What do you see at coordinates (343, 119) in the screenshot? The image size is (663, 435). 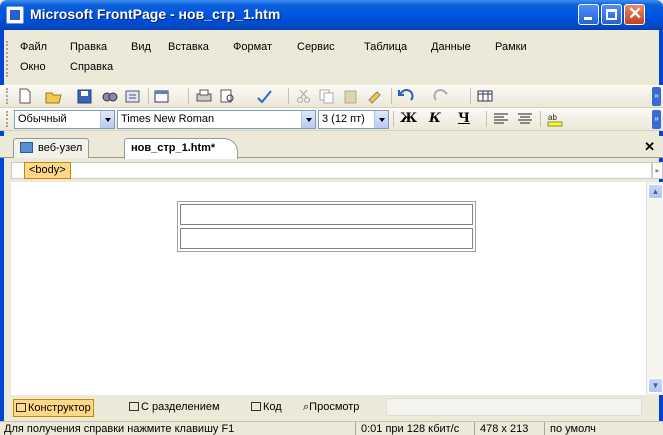 I see `font-size-value: 3 (12 пт)` at bounding box center [343, 119].